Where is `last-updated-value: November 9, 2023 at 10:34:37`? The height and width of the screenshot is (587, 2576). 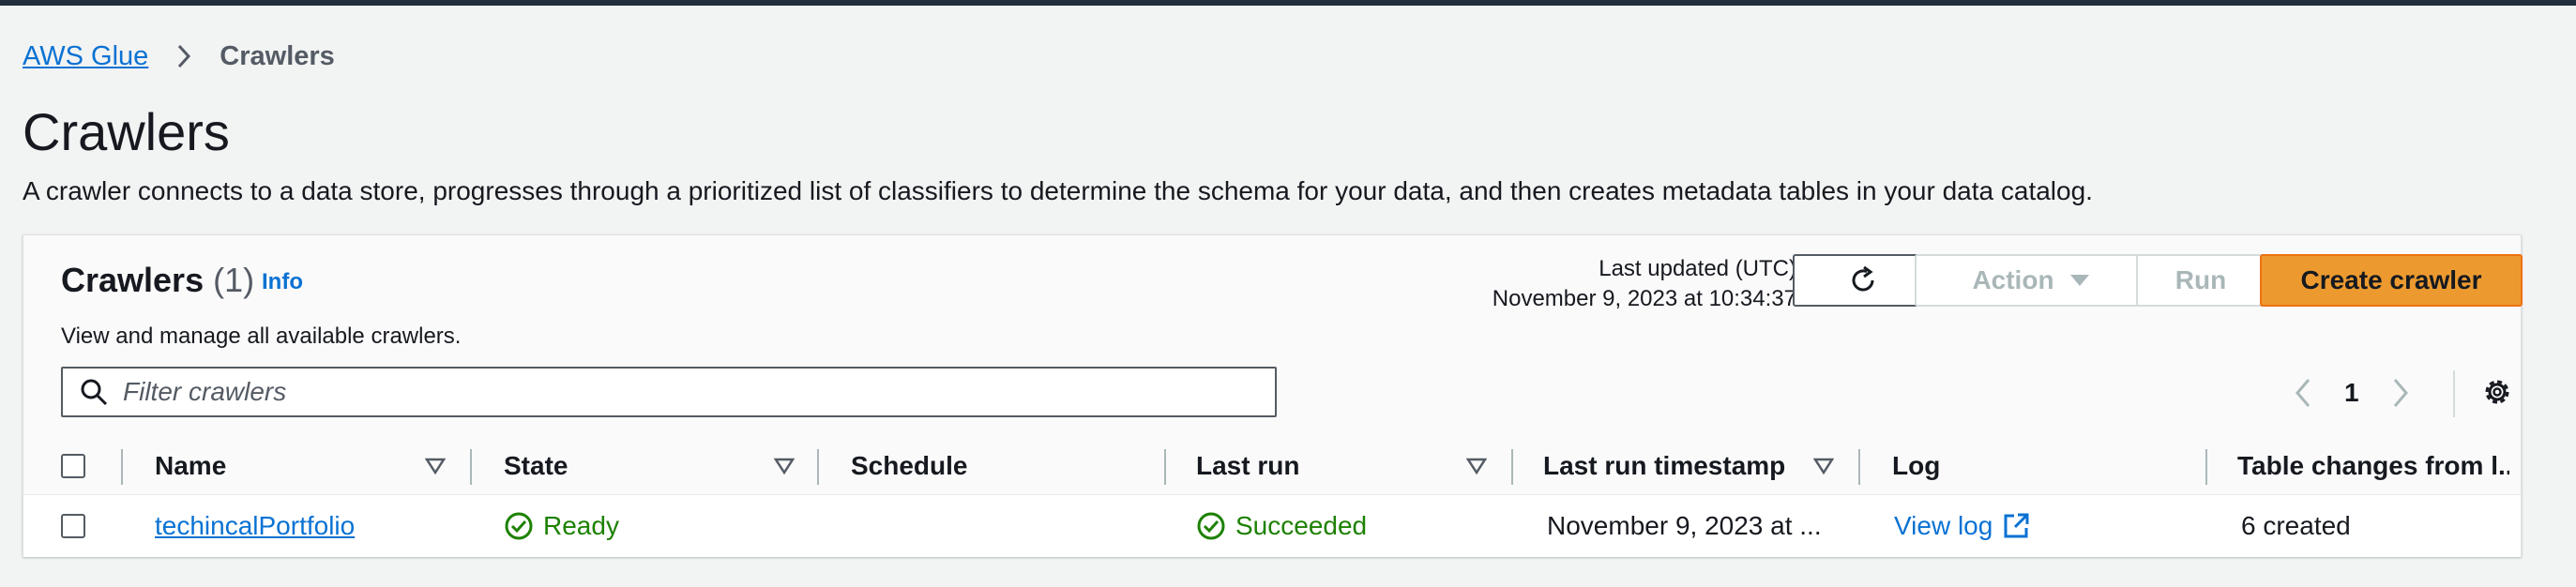
last-updated-value: November 9, 2023 at 10:34:37 is located at coordinates (1644, 298).